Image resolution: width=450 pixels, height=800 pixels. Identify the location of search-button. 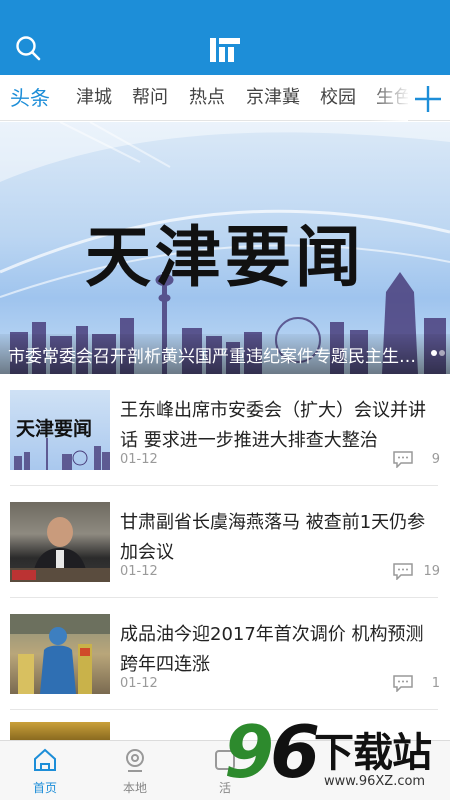
(29, 49).